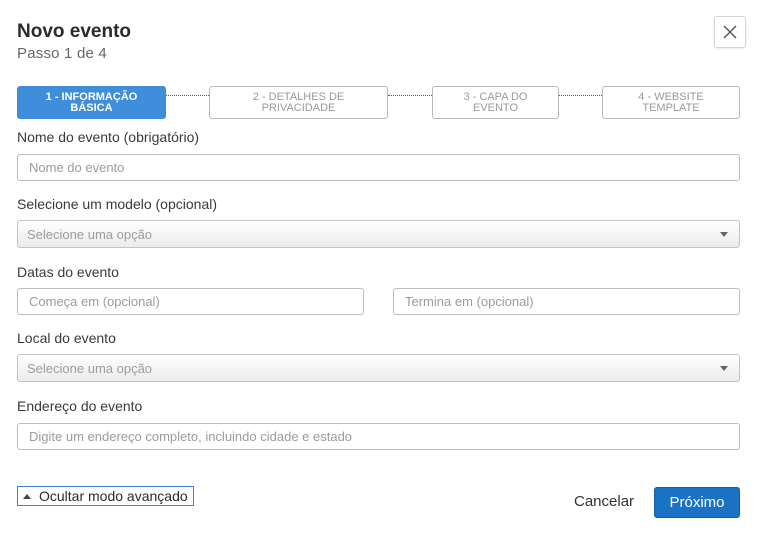  What do you see at coordinates (66, 338) in the screenshot?
I see `location-label: Local do evento` at bounding box center [66, 338].